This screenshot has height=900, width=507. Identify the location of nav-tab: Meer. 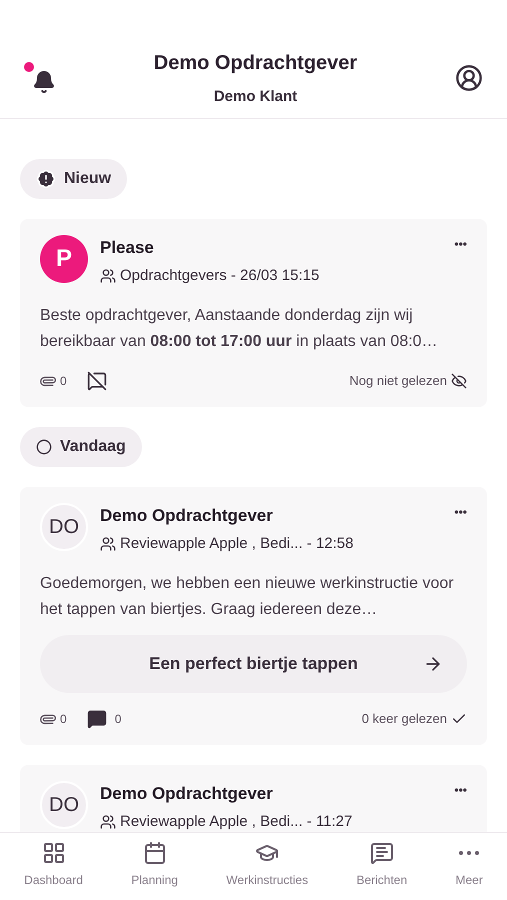
(469, 865).